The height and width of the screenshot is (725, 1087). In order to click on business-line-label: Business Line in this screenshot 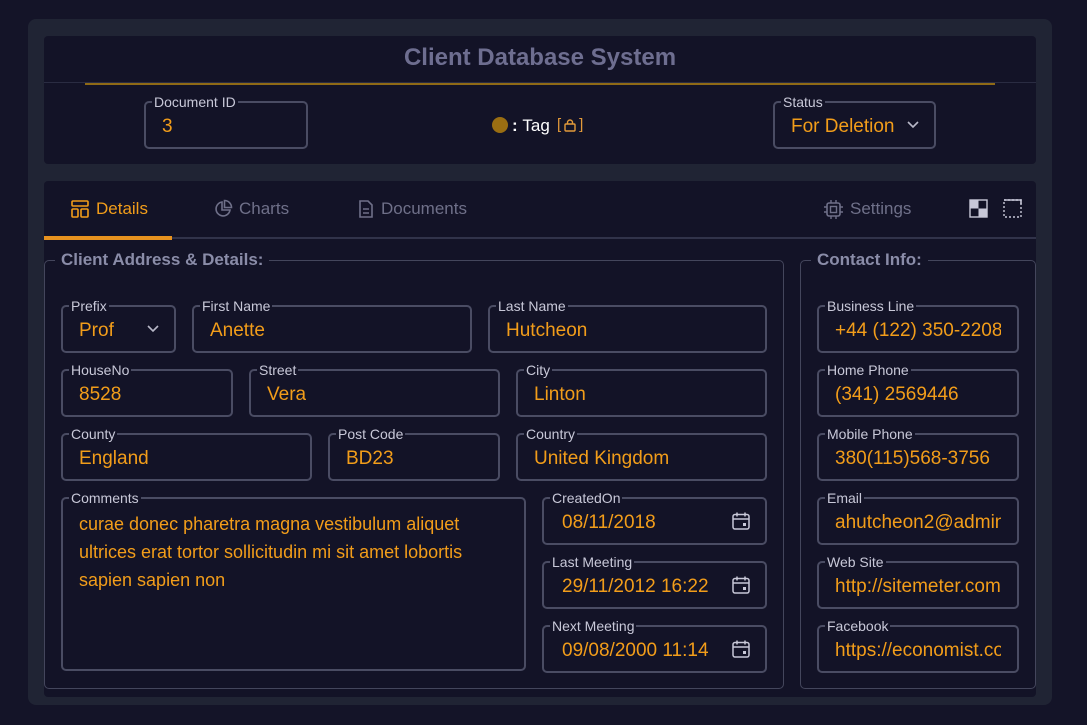, I will do `click(871, 306)`.